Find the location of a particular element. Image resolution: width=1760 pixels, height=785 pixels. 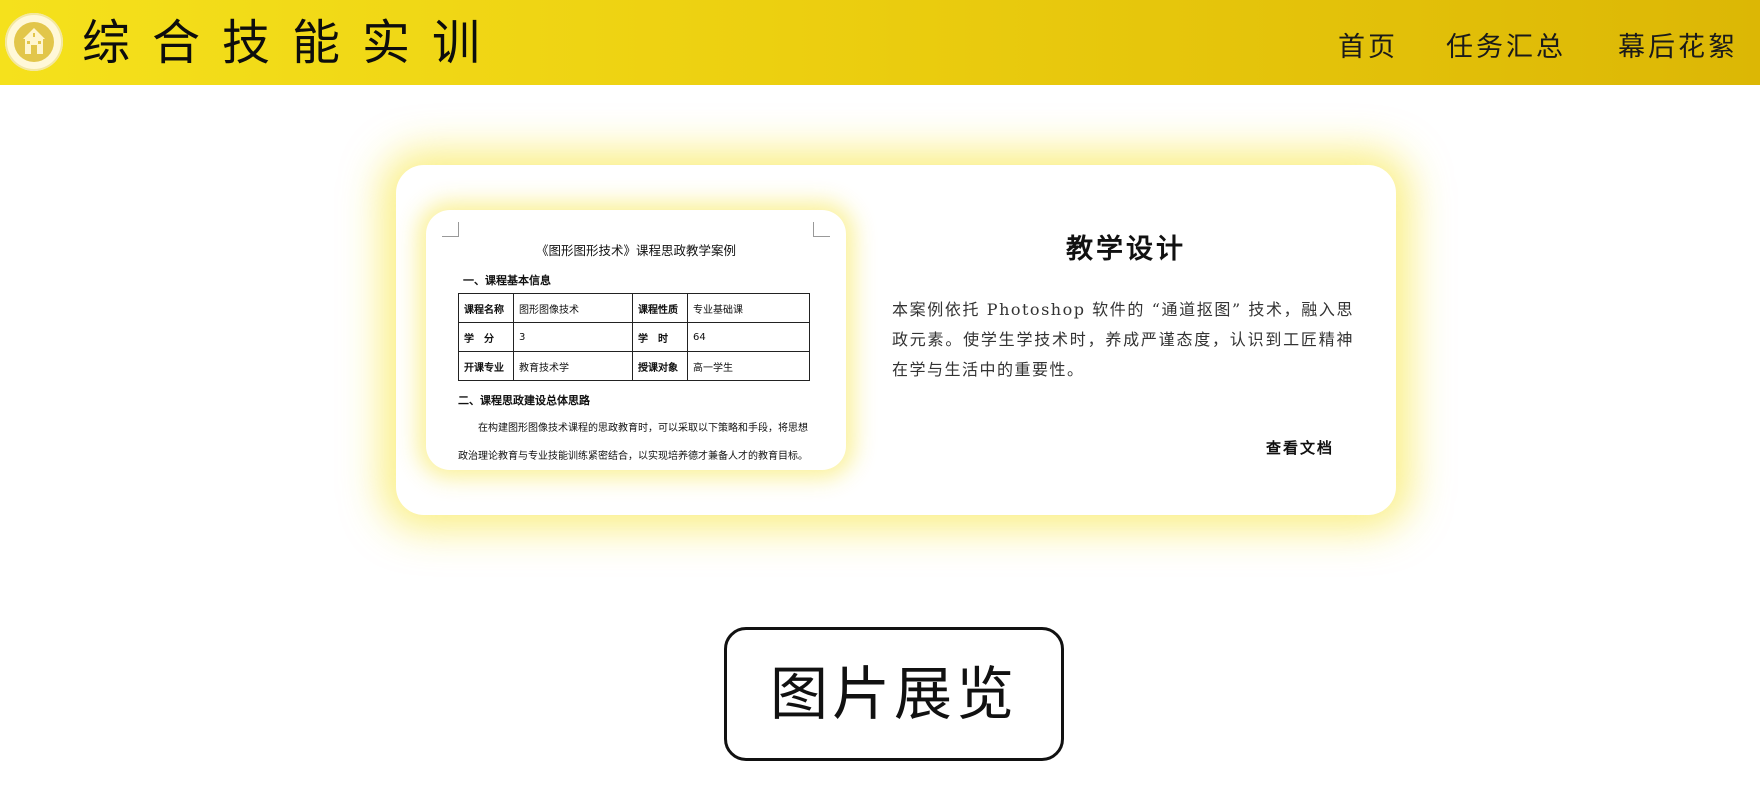

table-cell: 授课对象 is located at coordinates (660, 366).